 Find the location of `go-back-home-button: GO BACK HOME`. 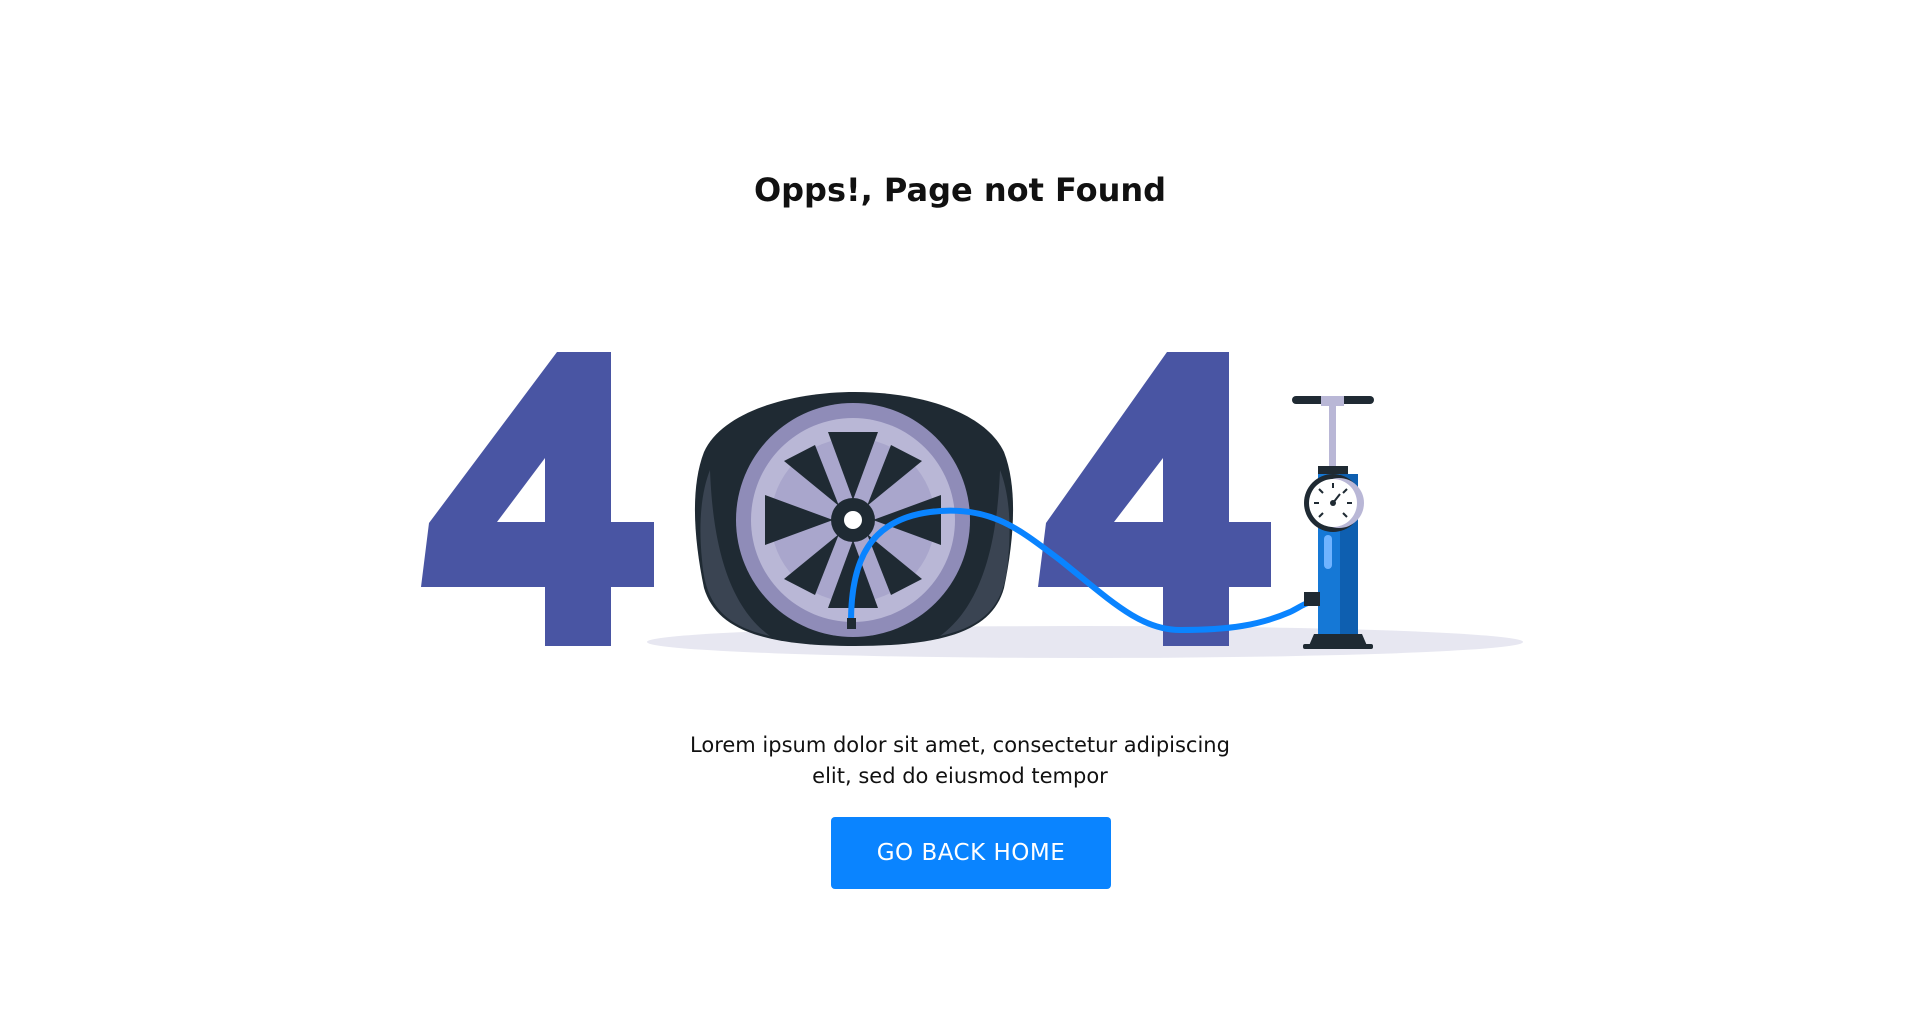

go-back-home-button: GO BACK HOME is located at coordinates (971, 853).